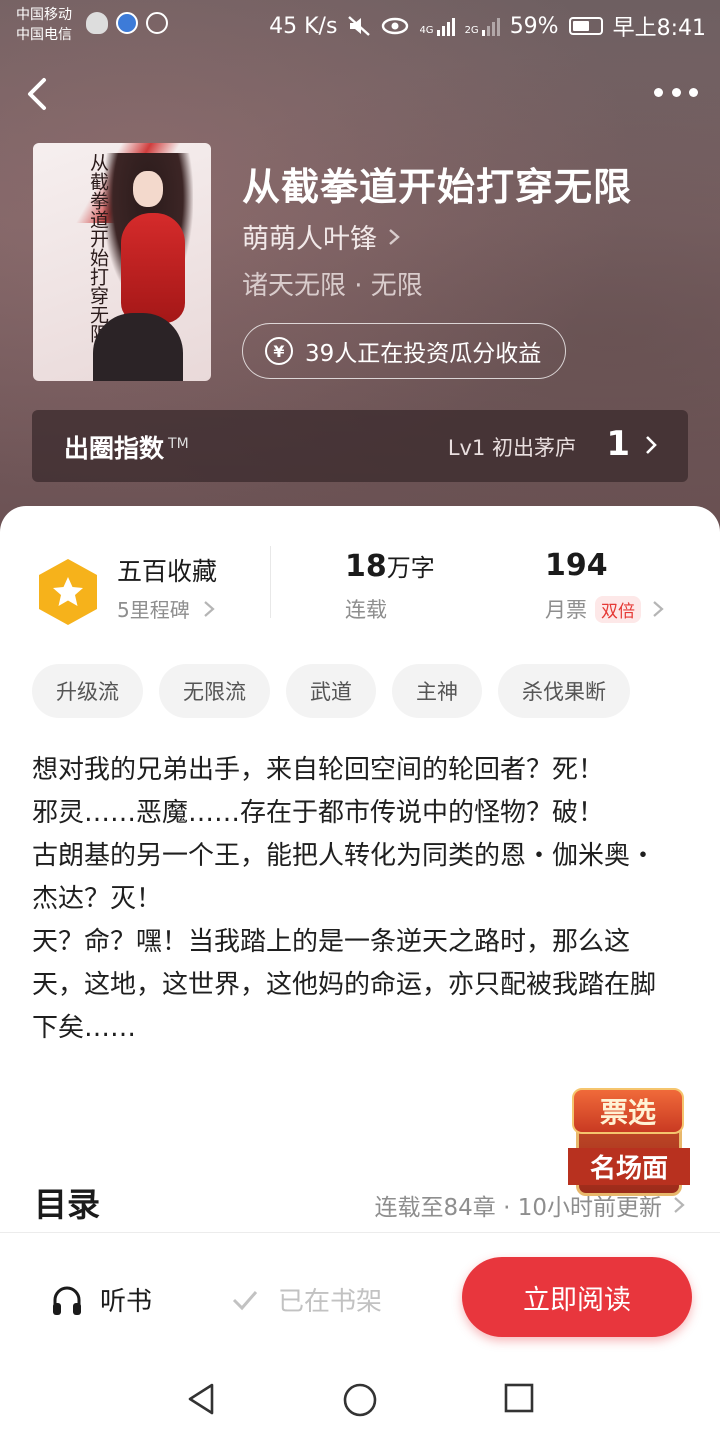 The width and height of the screenshot is (720, 1440). Describe the element at coordinates (67, 1204) in the screenshot. I see `toc-title: 目录` at that location.